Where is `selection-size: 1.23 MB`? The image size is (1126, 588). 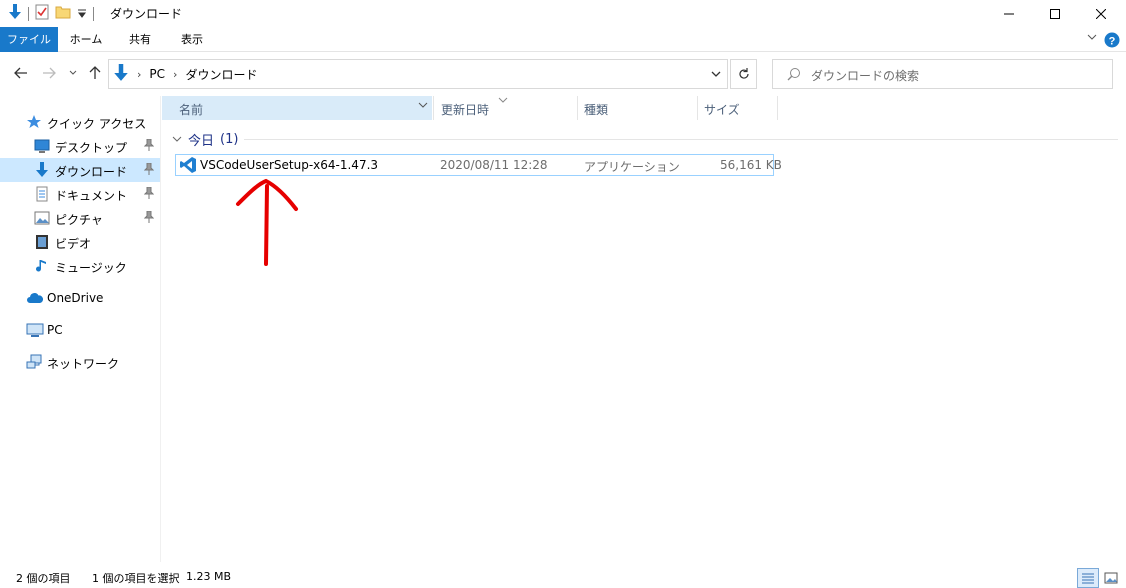
selection-size: 1.23 MB is located at coordinates (209, 576).